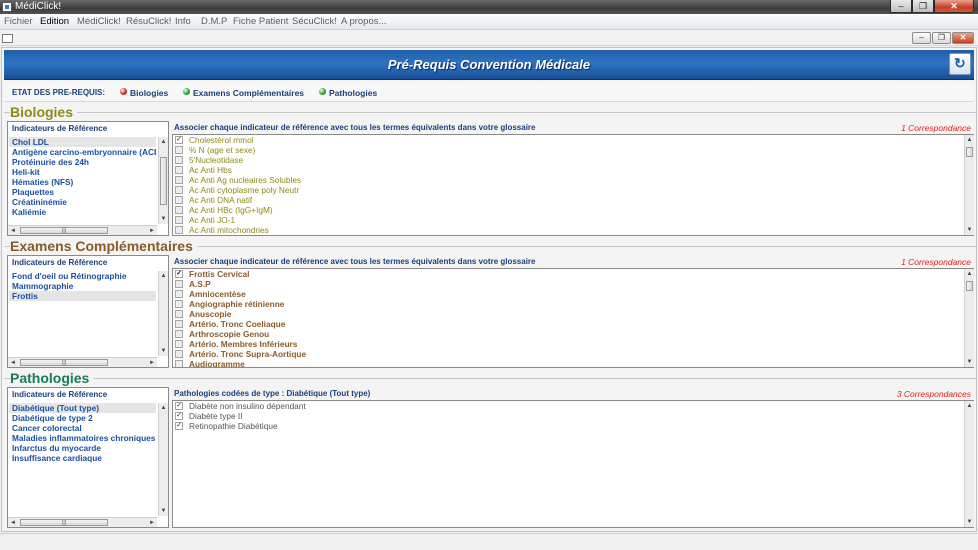 This screenshot has width=978, height=550. I want to click on close-button: ✕, so click(954, 6).